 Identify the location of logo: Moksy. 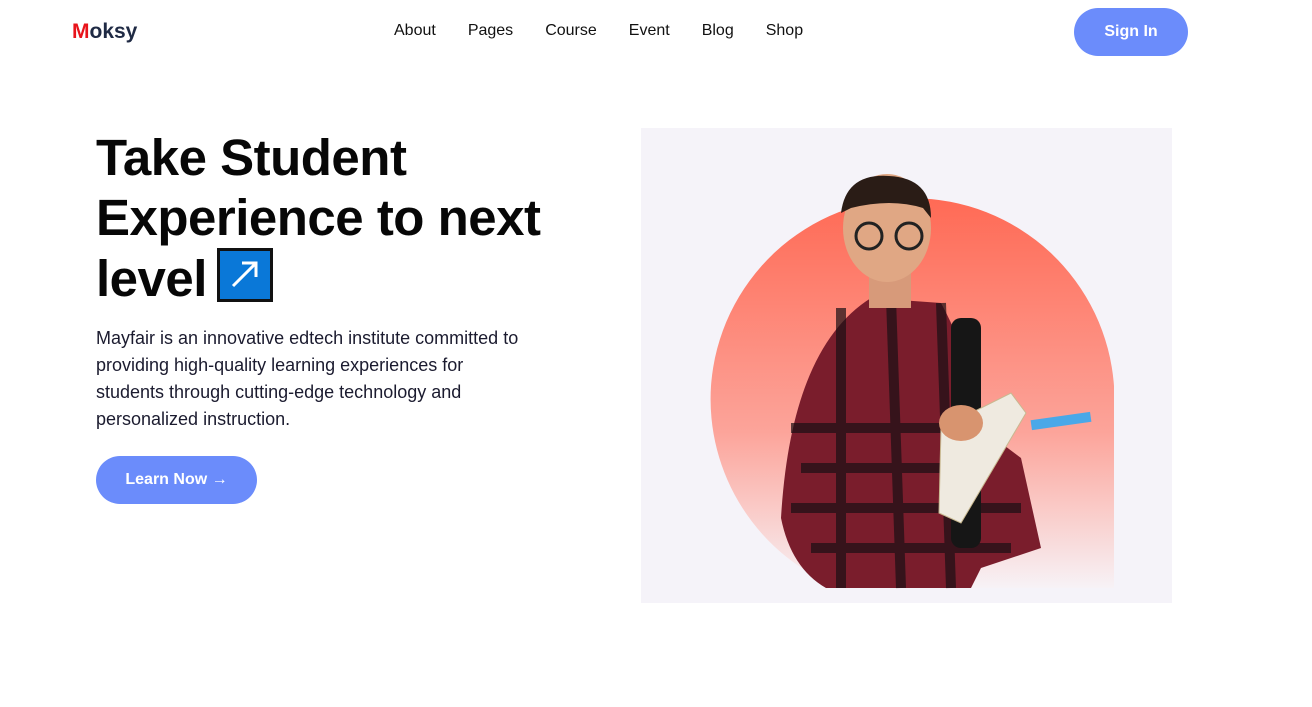
(104, 32).